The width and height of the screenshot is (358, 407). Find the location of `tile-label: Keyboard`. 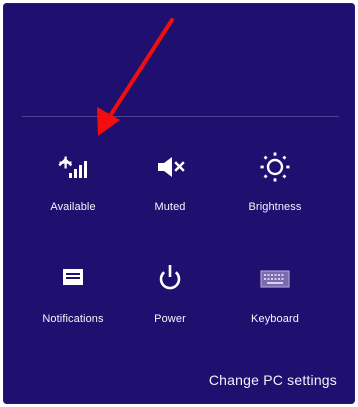

tile-label: Keyboard is located at coordinates (275, 319).